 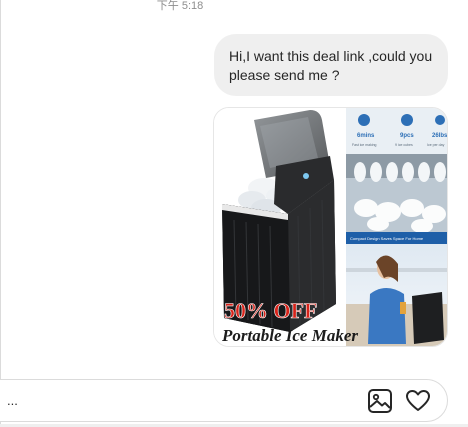 I want to click on spec-value: 9pcs, so click(x=407, y=136).